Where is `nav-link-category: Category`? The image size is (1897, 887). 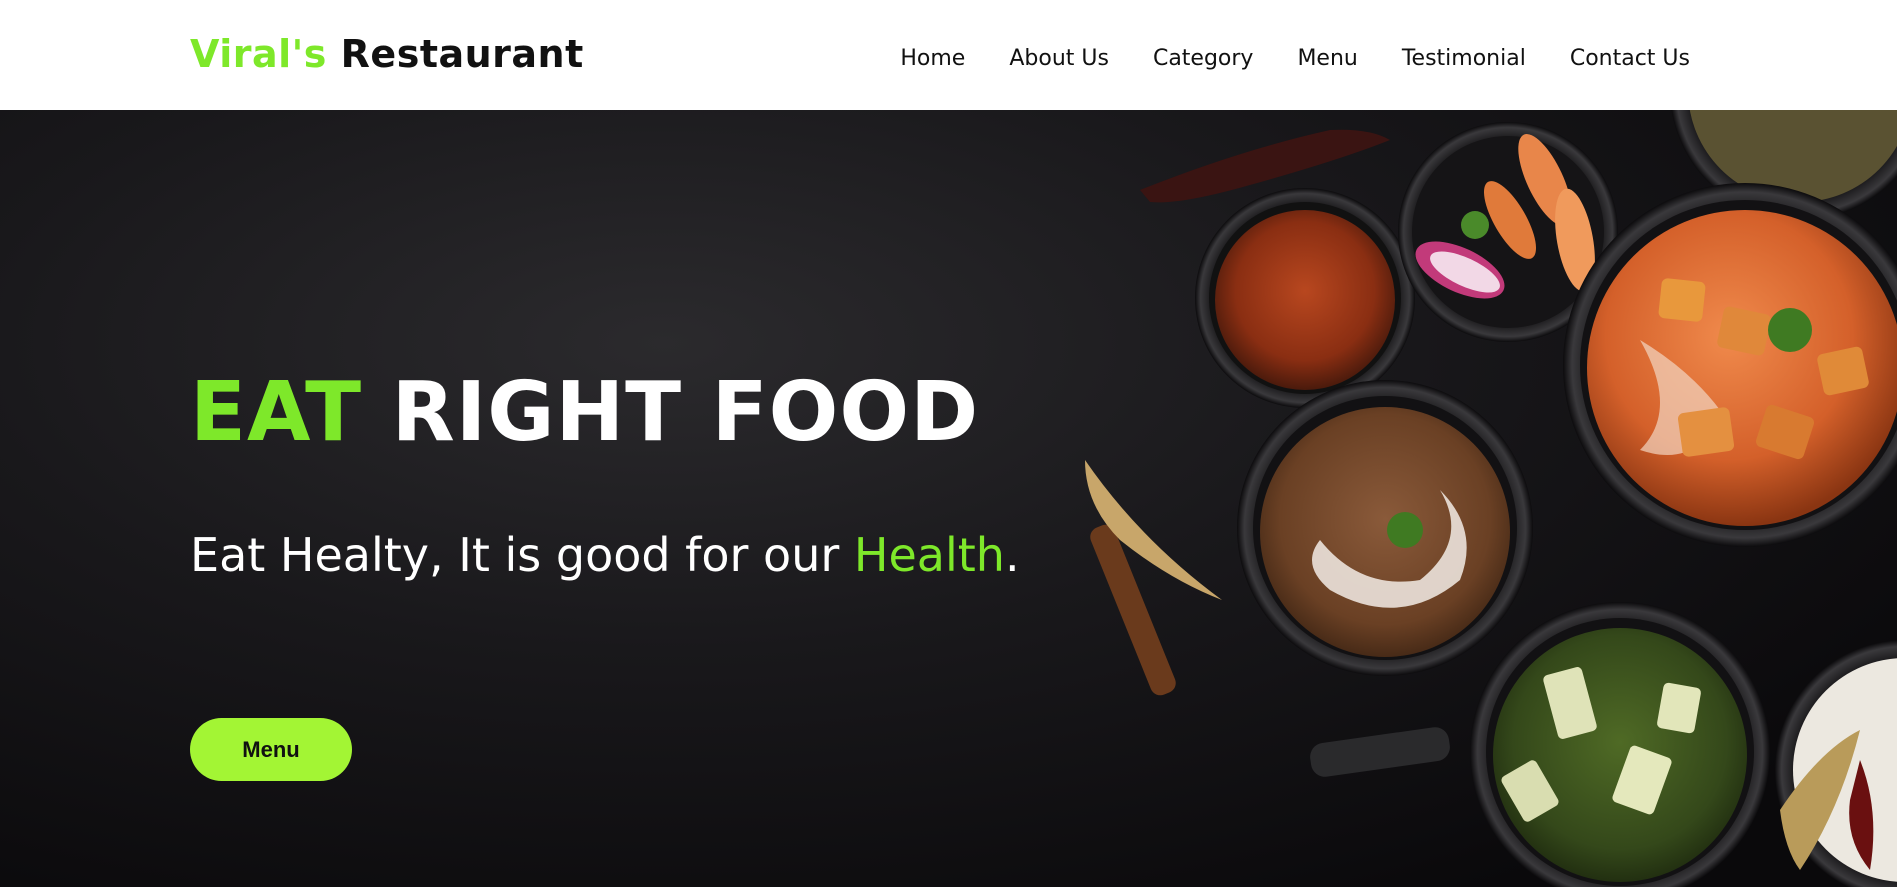 nav-link-category: Category is located at coordinates (1203, 58).